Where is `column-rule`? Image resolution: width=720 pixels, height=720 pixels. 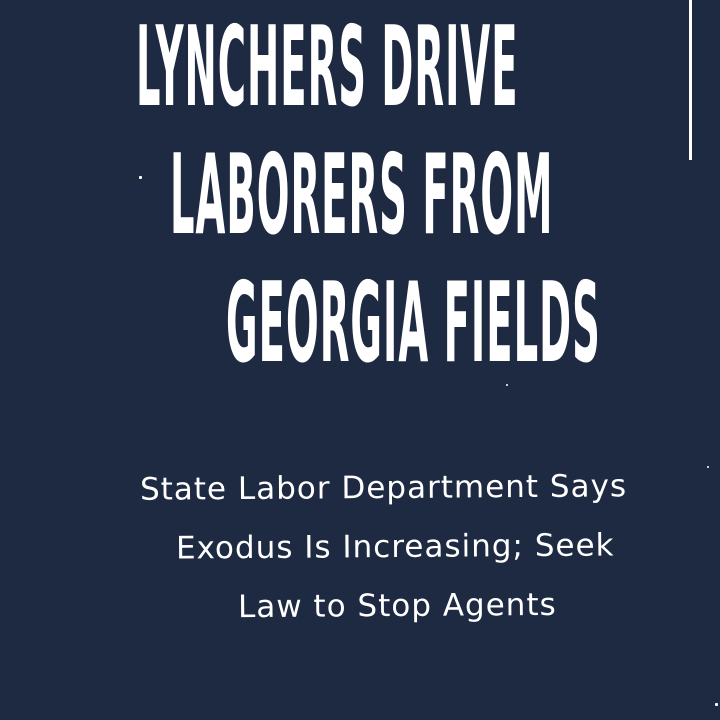 column-rule is located at coordinates (690, 80).